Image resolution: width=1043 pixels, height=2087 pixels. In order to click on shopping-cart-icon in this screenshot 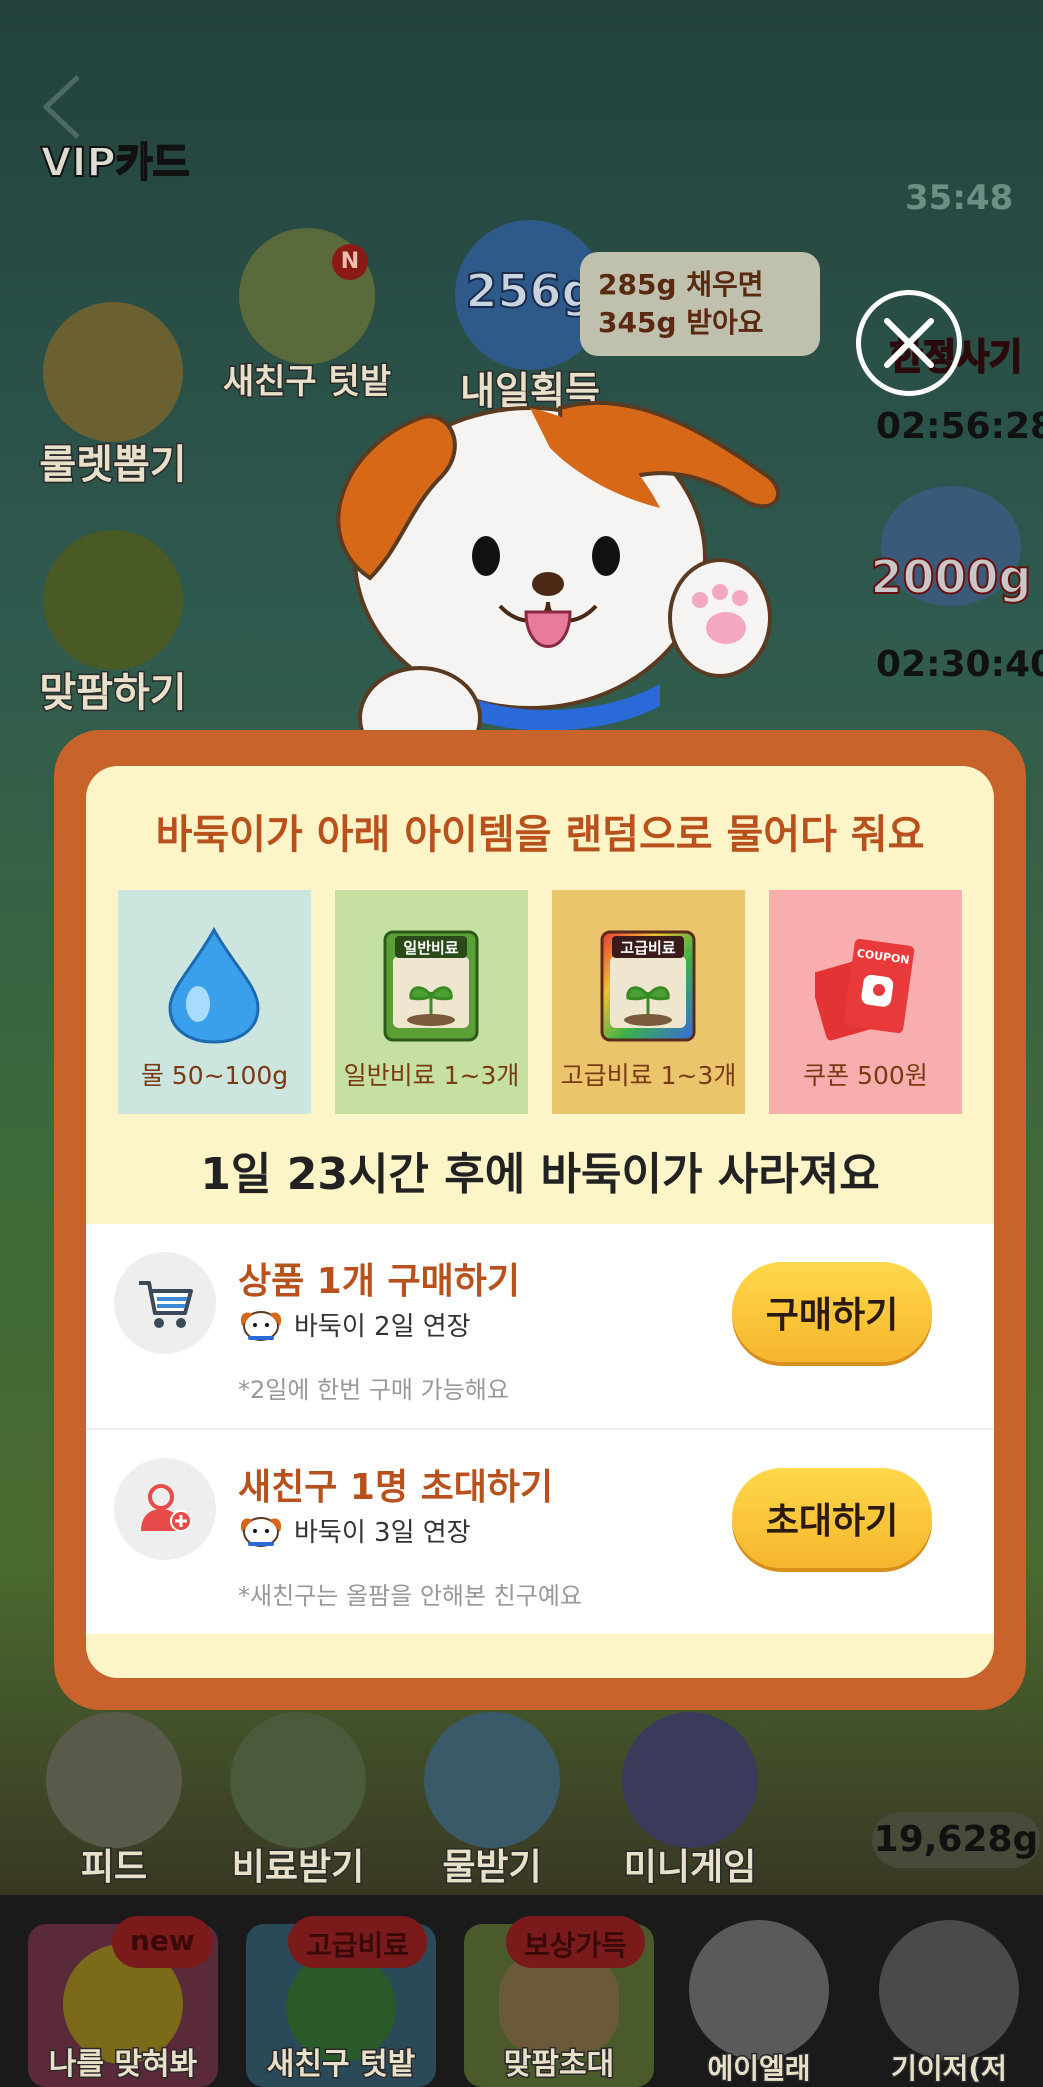, I will do `click(166, 1304)`.